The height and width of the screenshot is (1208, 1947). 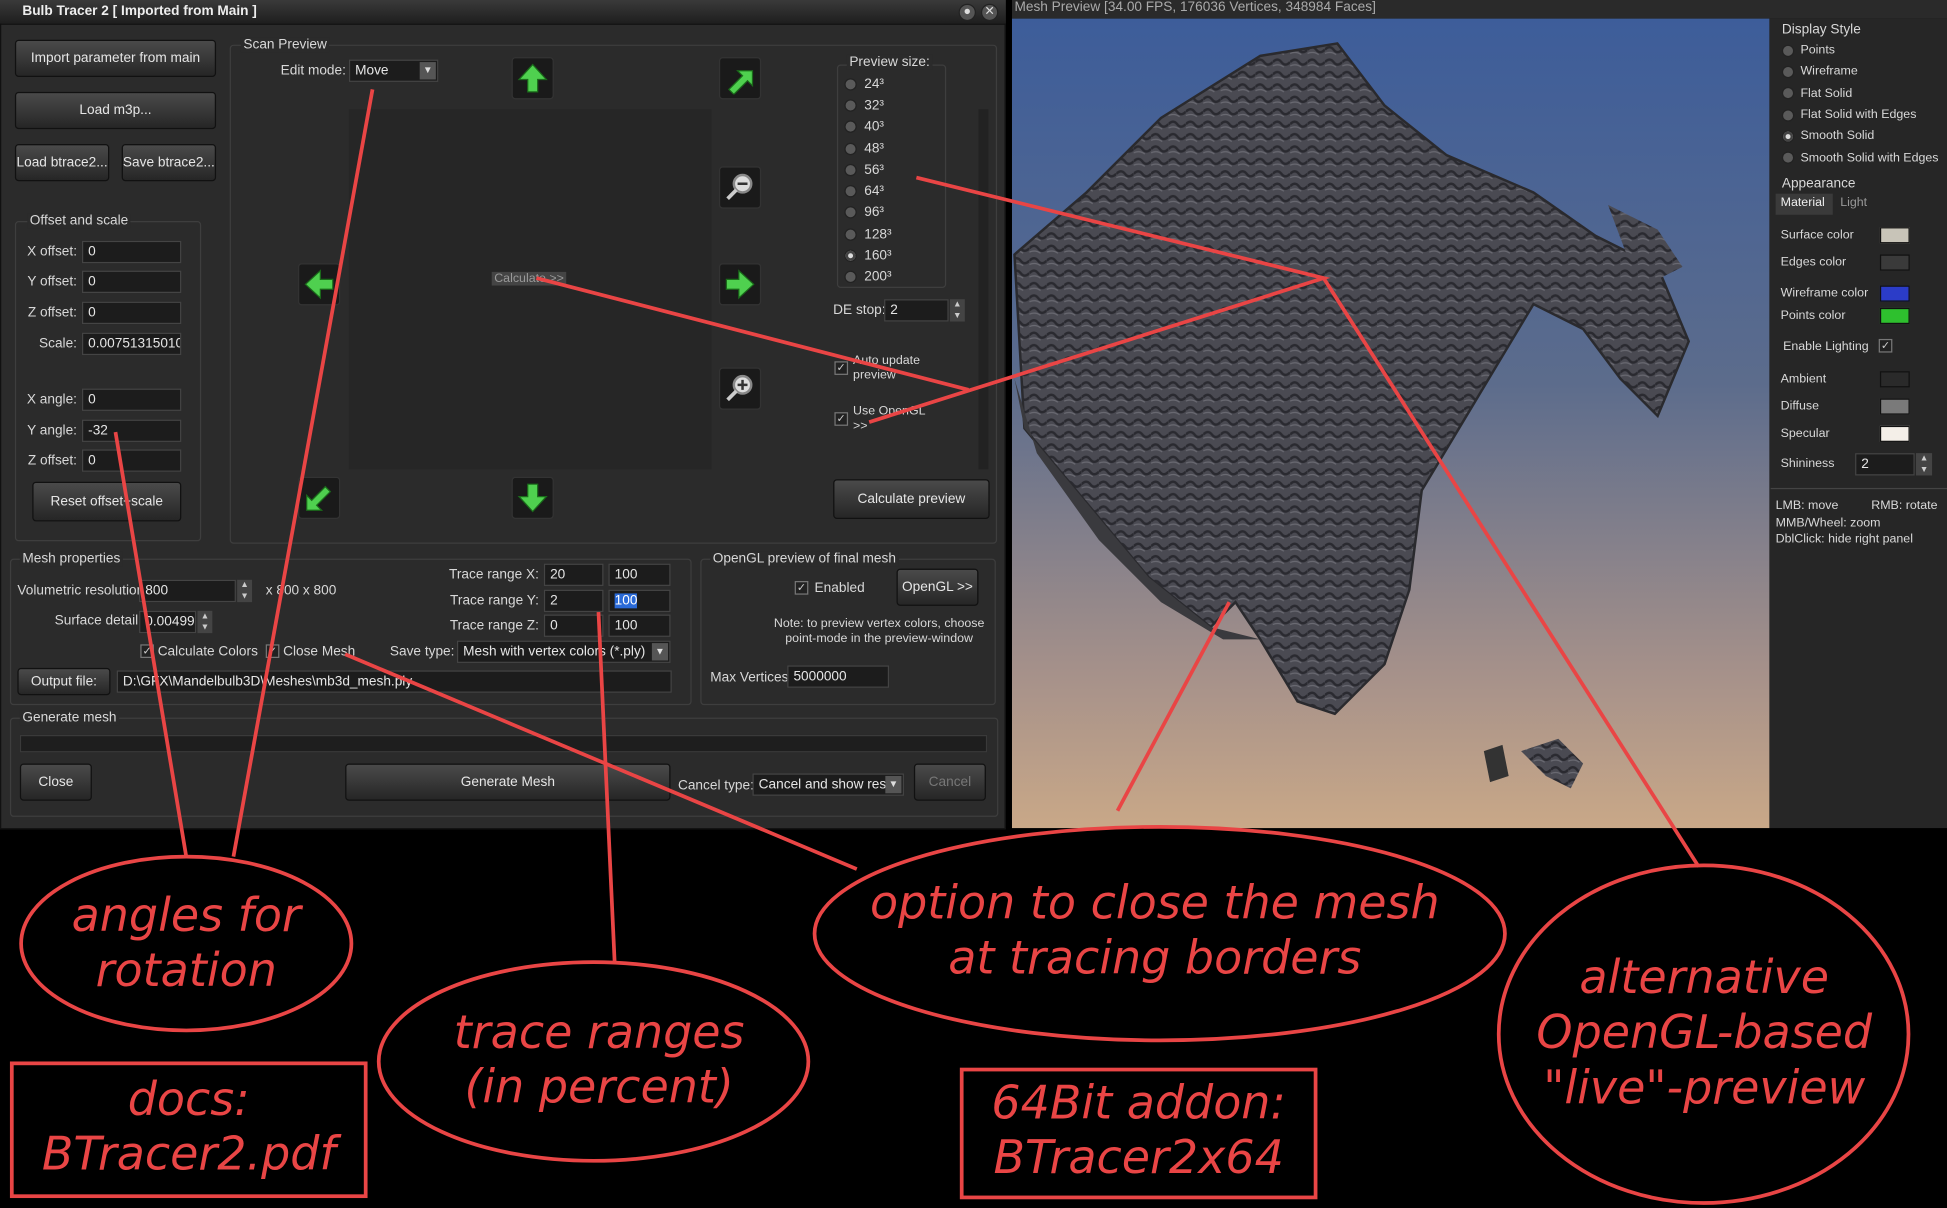 What do you see at coordinates (1099, 299) in the screenshot?
I see `pointer-line-preview-size` at bounding box center [1099, 299].